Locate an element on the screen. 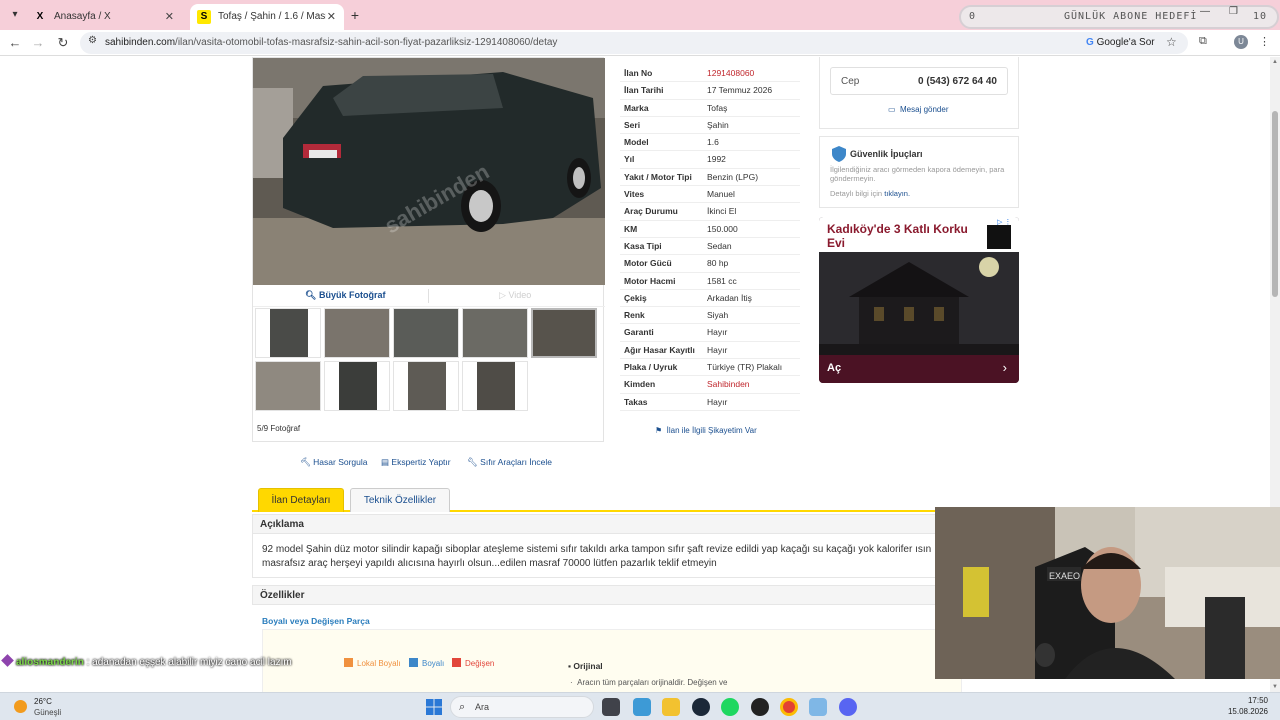 The image size is (1280, 720). new-cars-link: 🔧︎ Sıfır Araçları İncele is located at coordinates (509, 462).